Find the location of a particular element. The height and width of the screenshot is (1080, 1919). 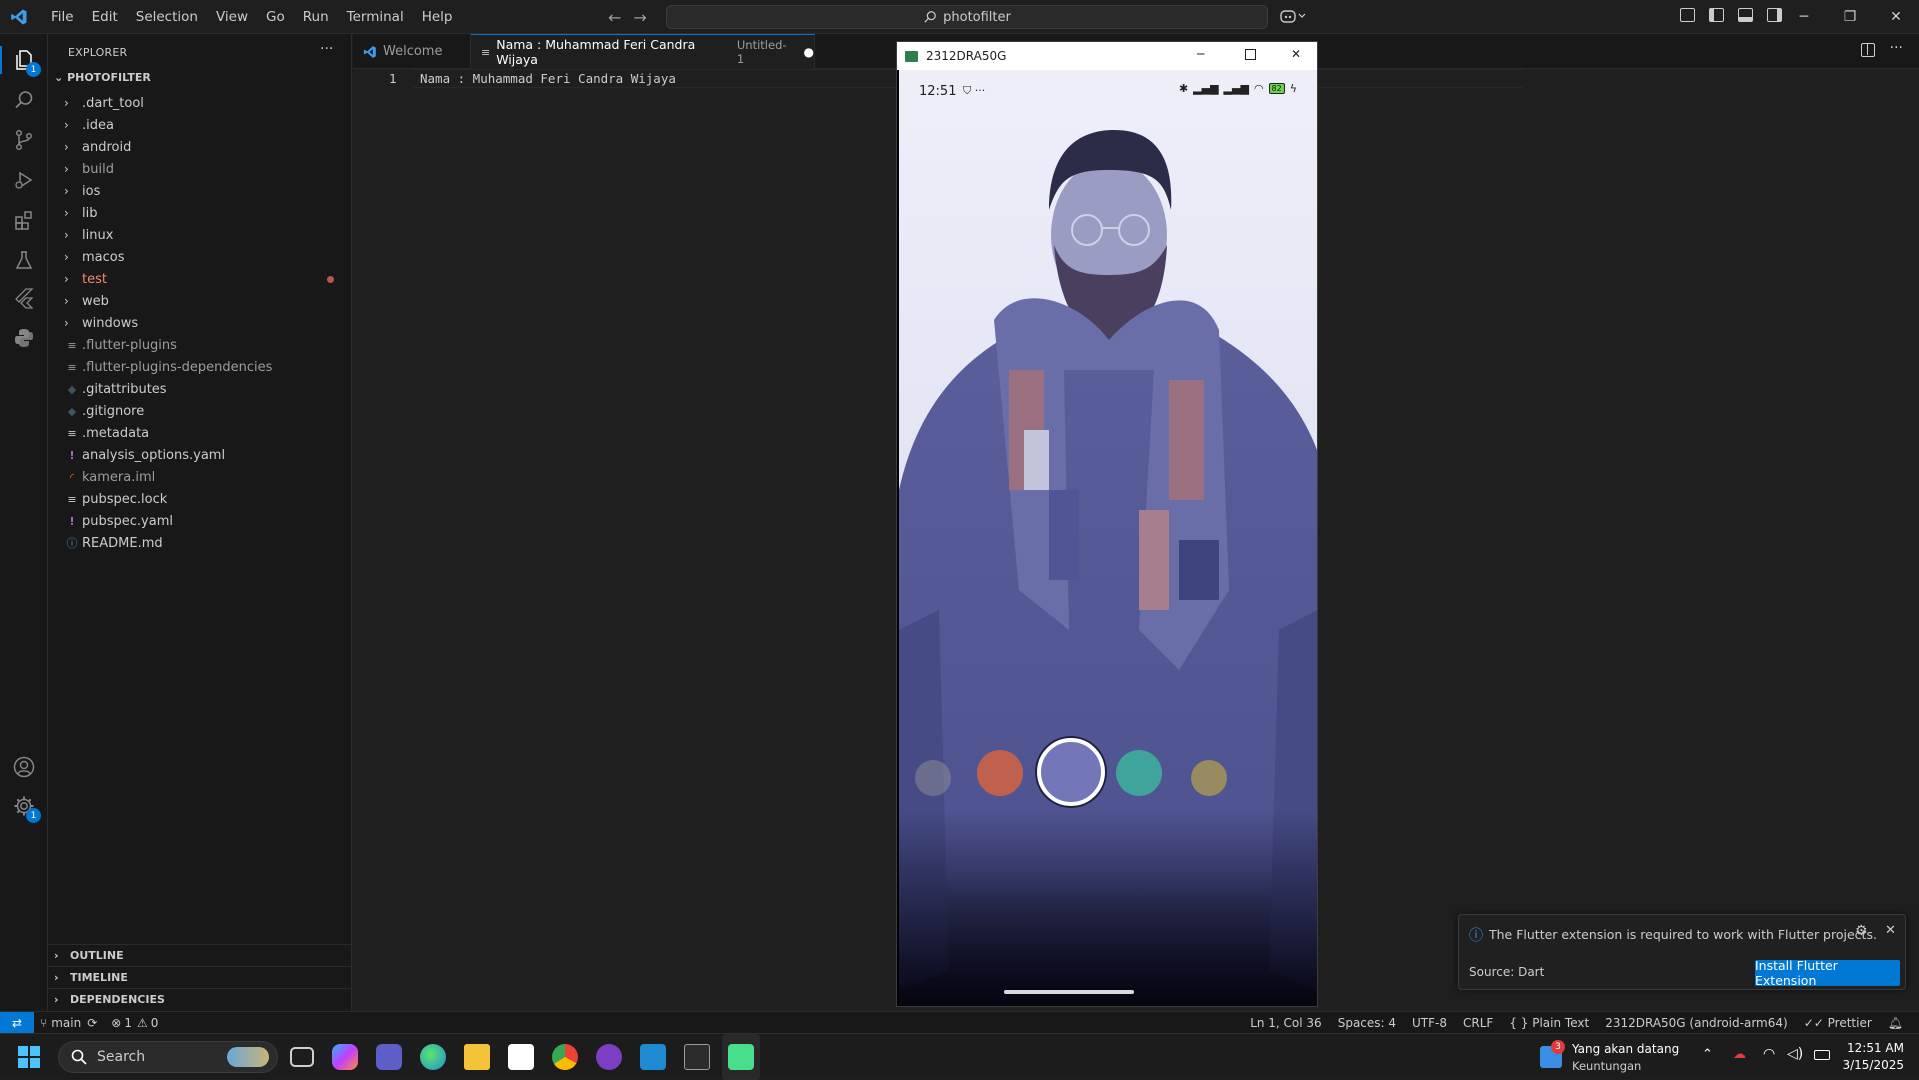

prettier-status: ✓✓ Prettier is located at coordinates (1838, 1023).